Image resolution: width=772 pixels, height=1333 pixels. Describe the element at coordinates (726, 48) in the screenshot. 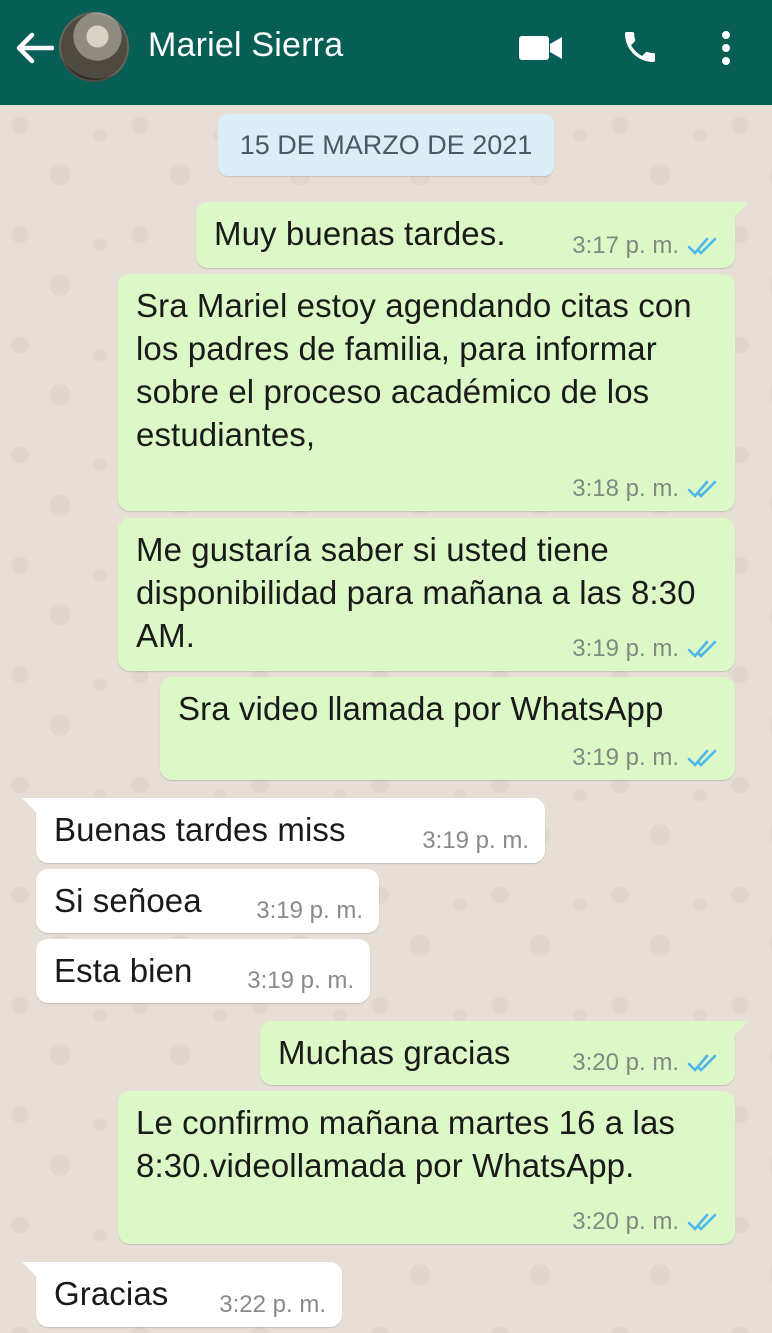

I see `more-vert-icon` at that location.